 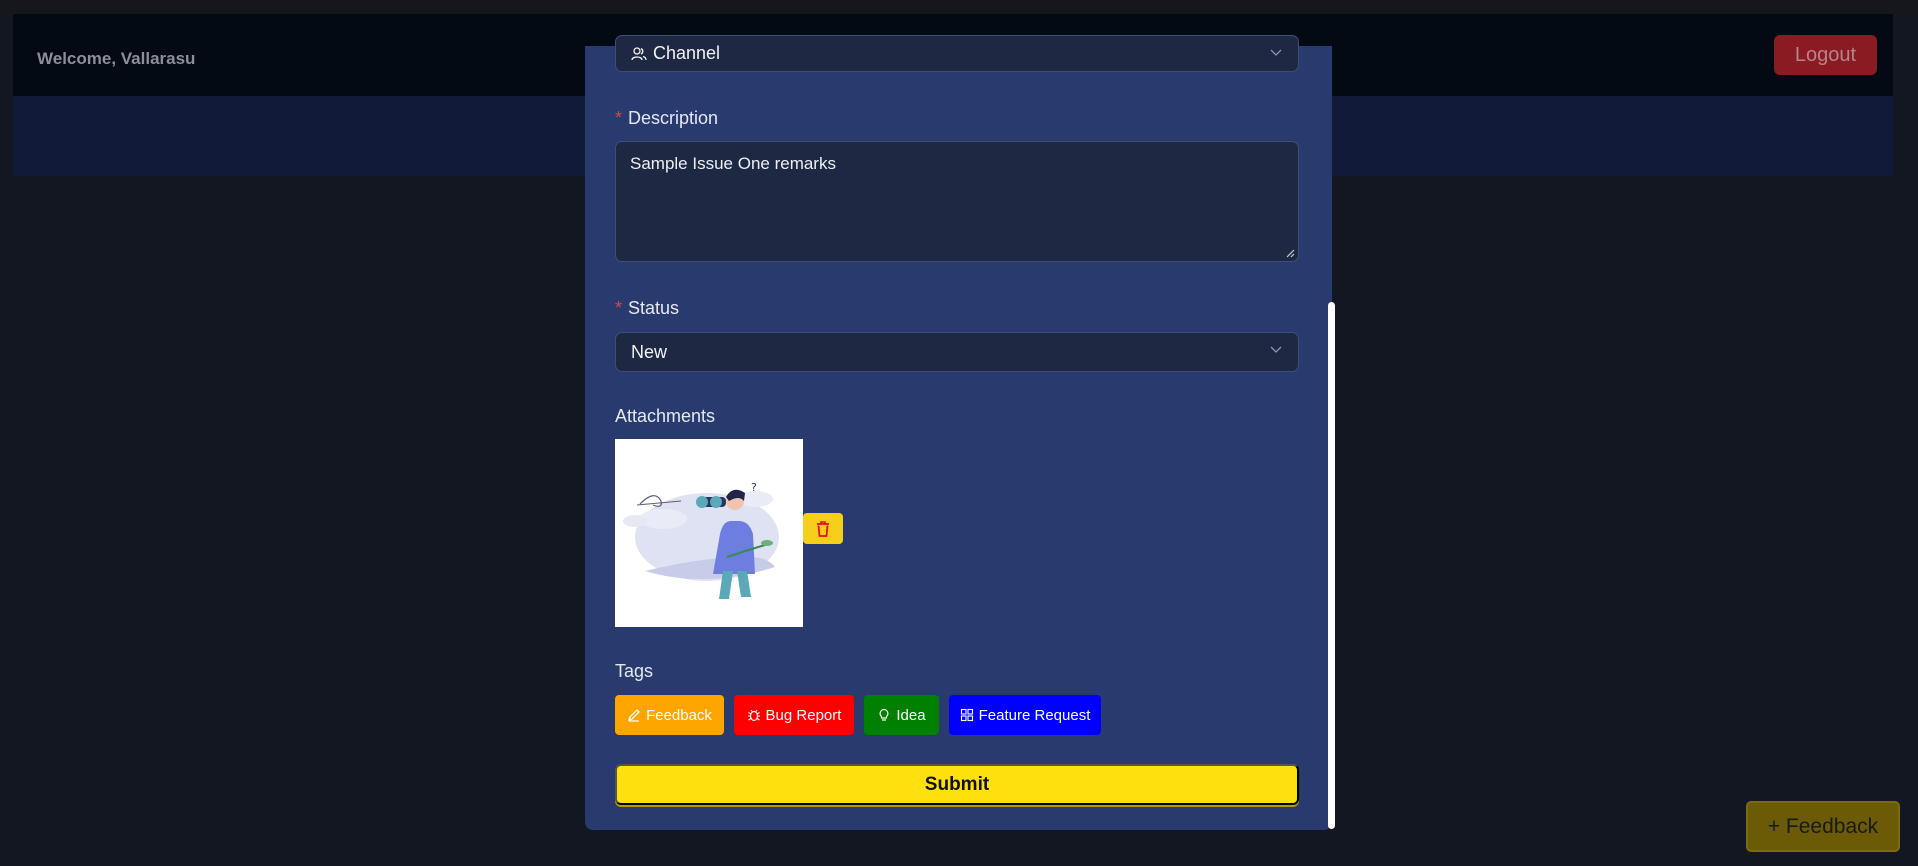 What do you see at coordinates (957, 201) in the screenshot?
I see `description-textarea: Sample Issue One remarks` at bounding box center [957, 201].